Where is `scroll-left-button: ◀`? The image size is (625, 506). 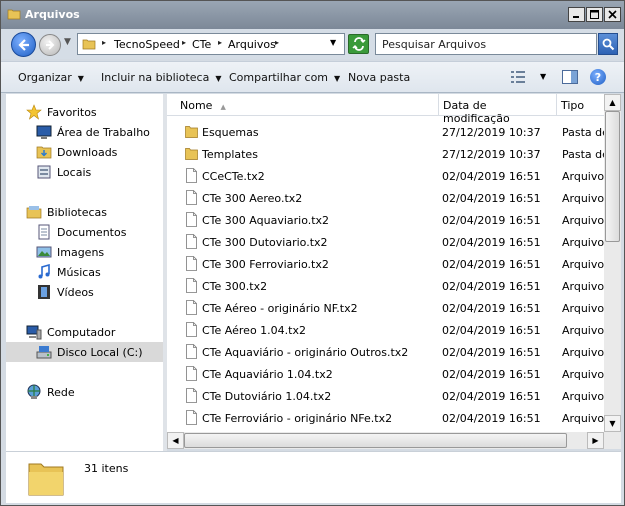 scroll-left-button: ◀ is located at coordinates (175, 440).